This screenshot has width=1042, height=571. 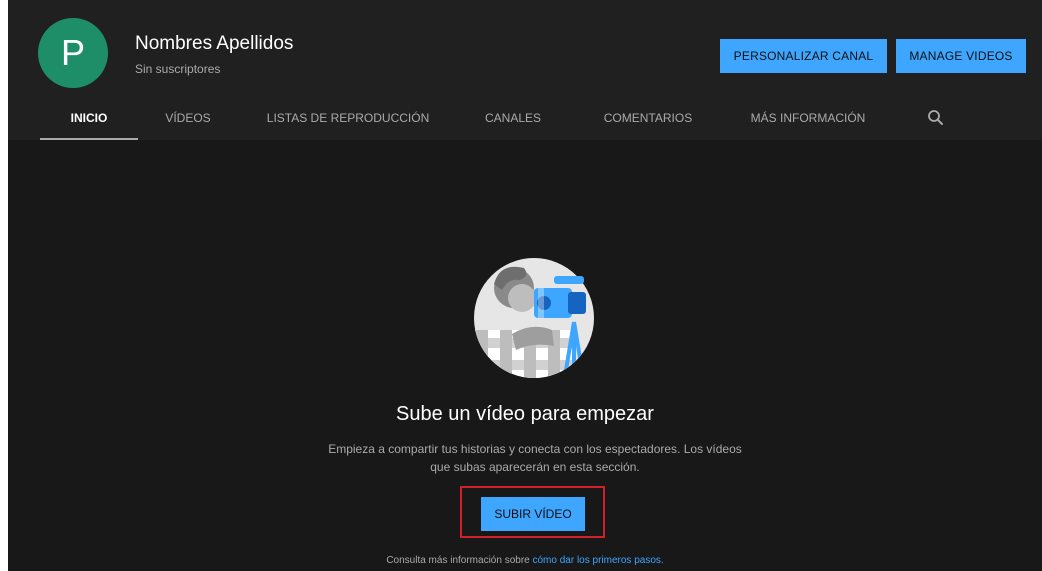 What do you see at coordinates (188, 118) in the screenshot?
I see `tab-videos: VÍDEOS` at bounding box center [188, 118].